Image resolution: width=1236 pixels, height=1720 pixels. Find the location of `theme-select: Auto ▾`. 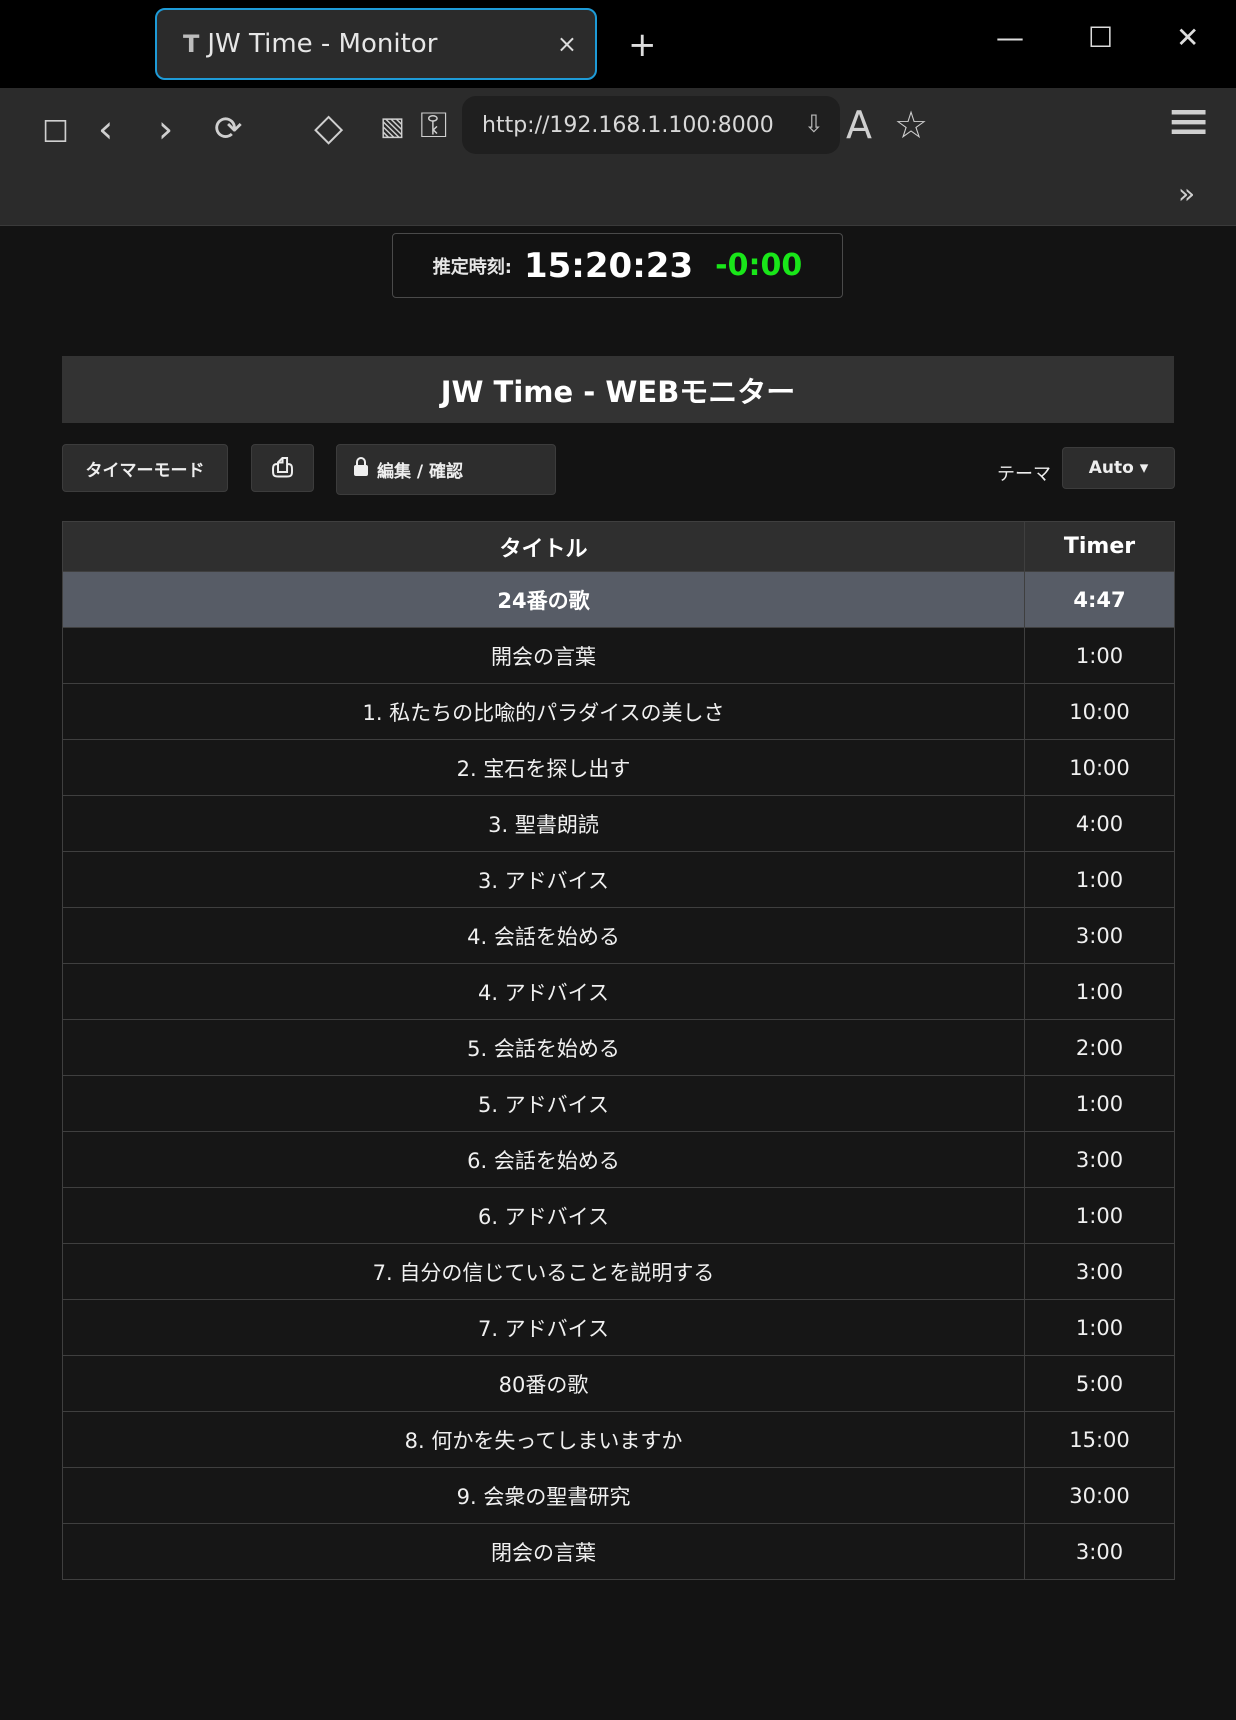

theme-select: Auto ▾ is located at coordinates (1118, 468).